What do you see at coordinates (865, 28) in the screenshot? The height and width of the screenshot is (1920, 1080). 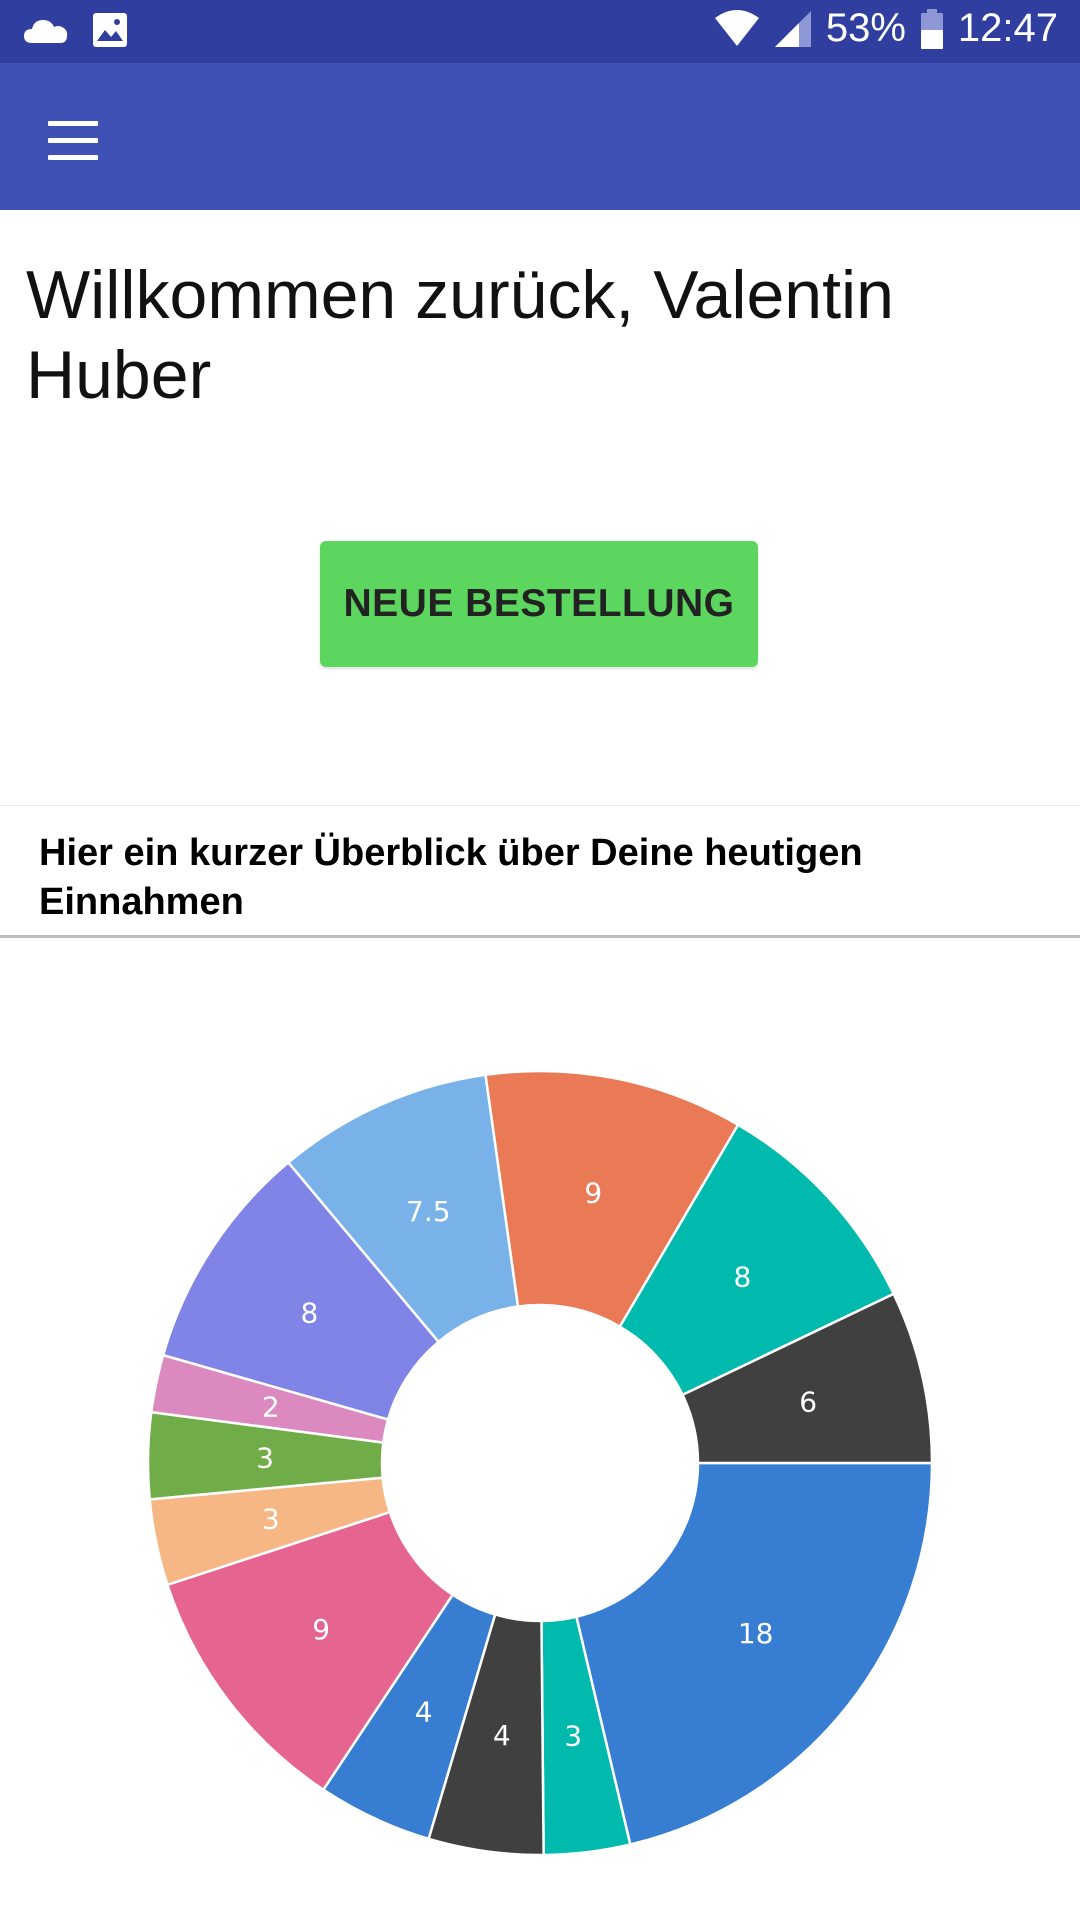 I see `battery-percent: 53%` at bounding box center [865, 28].